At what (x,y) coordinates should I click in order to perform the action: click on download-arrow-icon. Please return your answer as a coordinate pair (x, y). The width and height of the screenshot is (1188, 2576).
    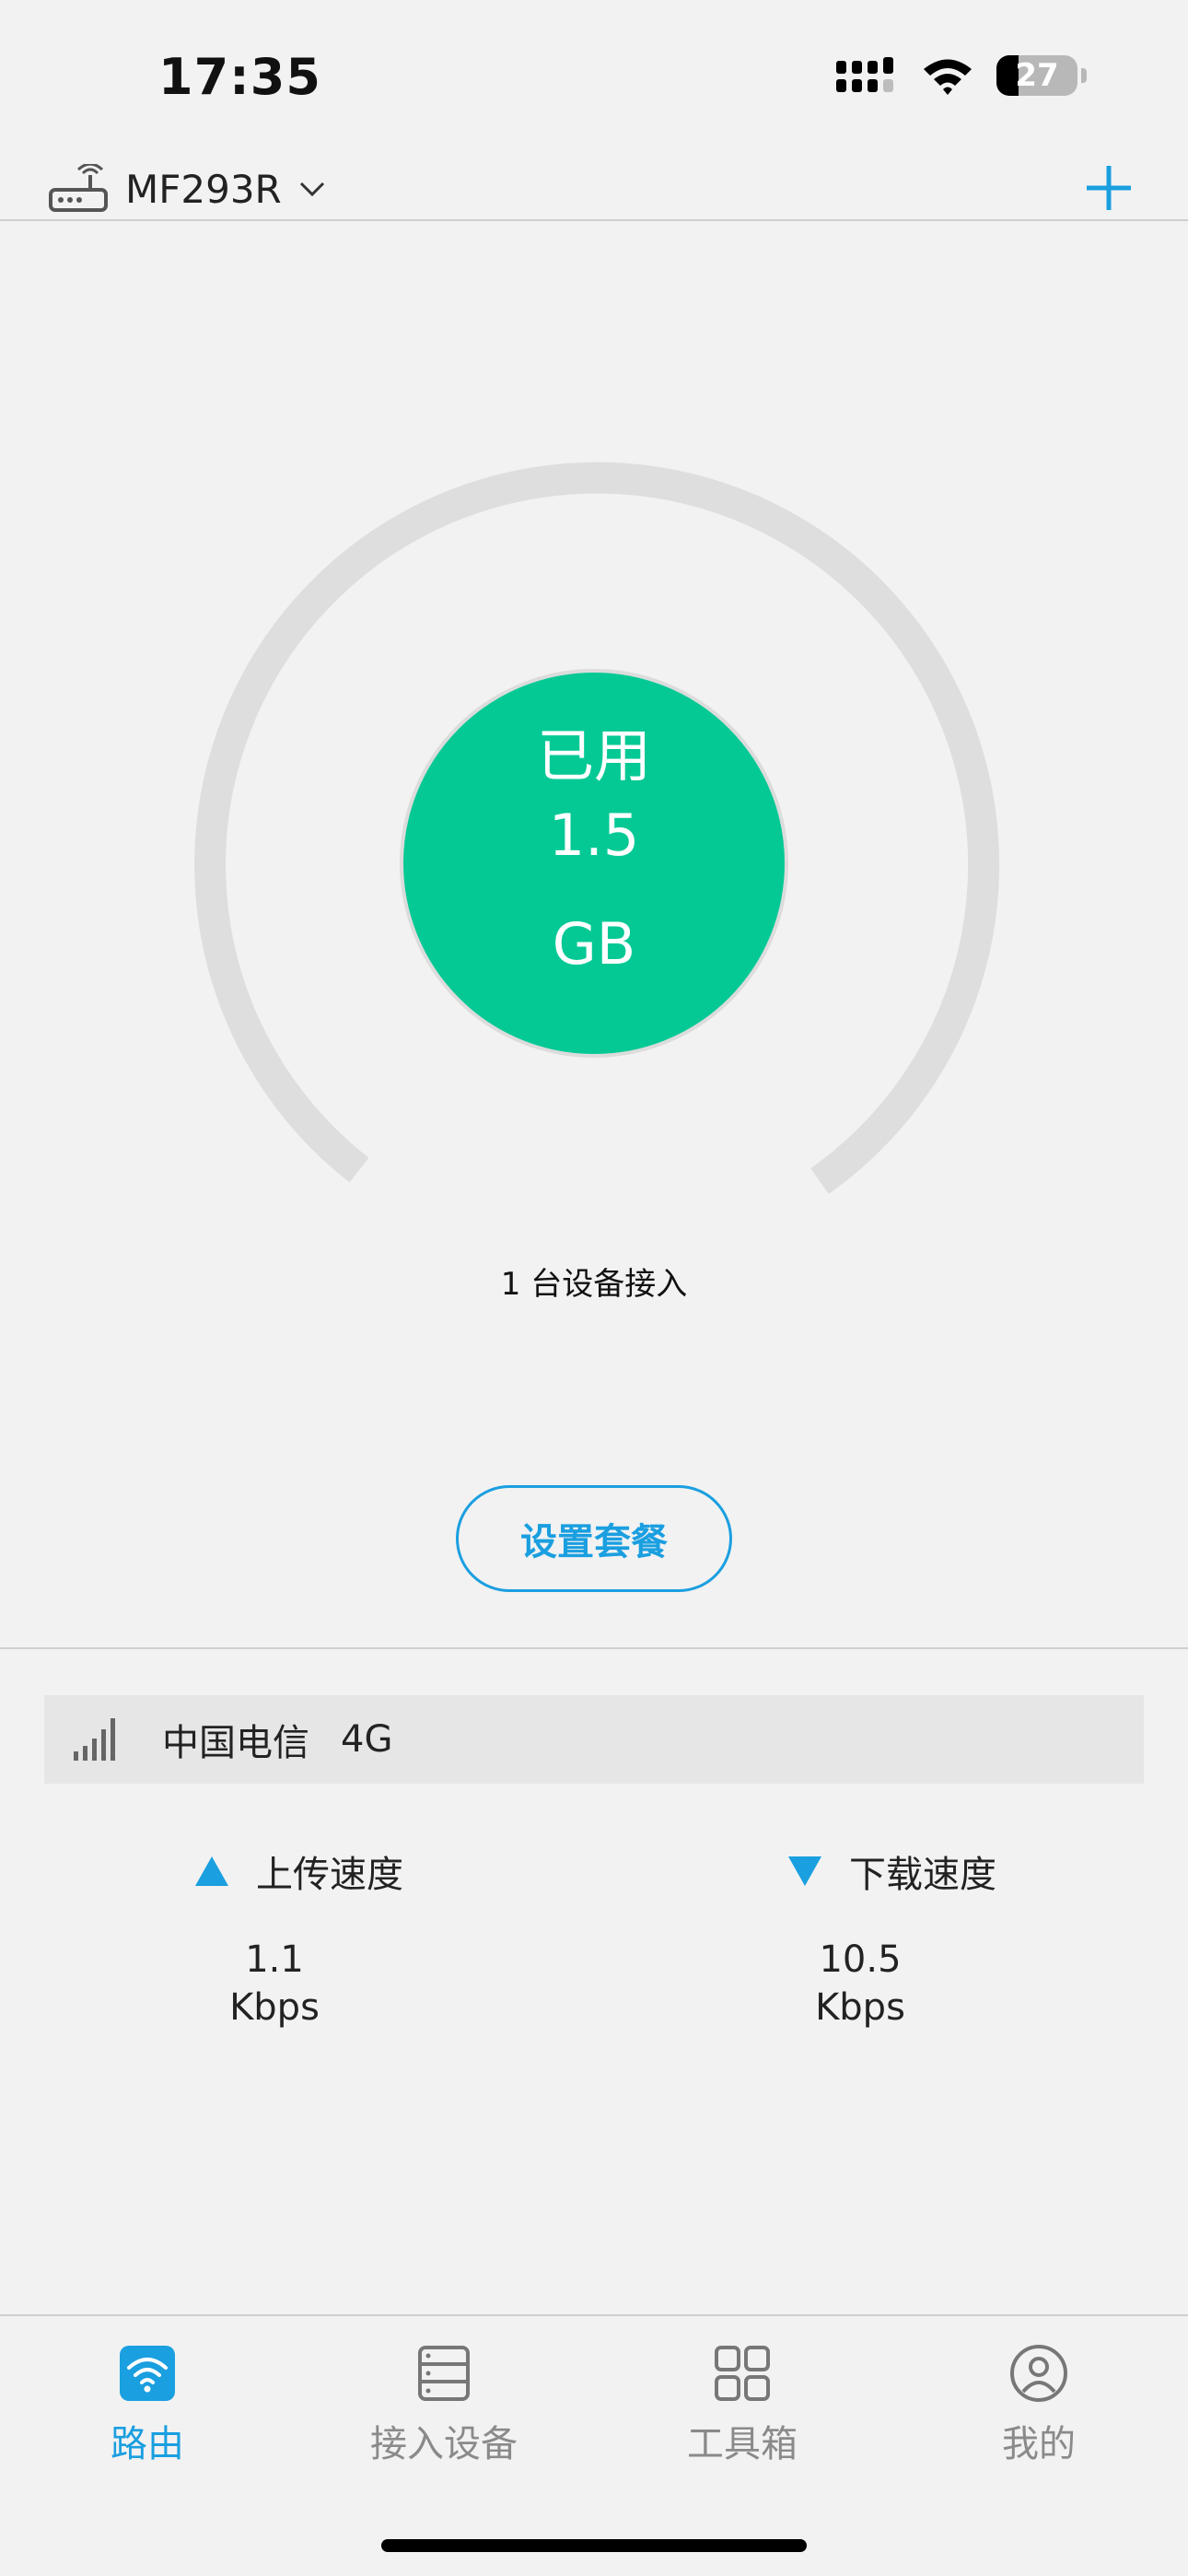
    Looking at the image, I should click on (804, 1871).